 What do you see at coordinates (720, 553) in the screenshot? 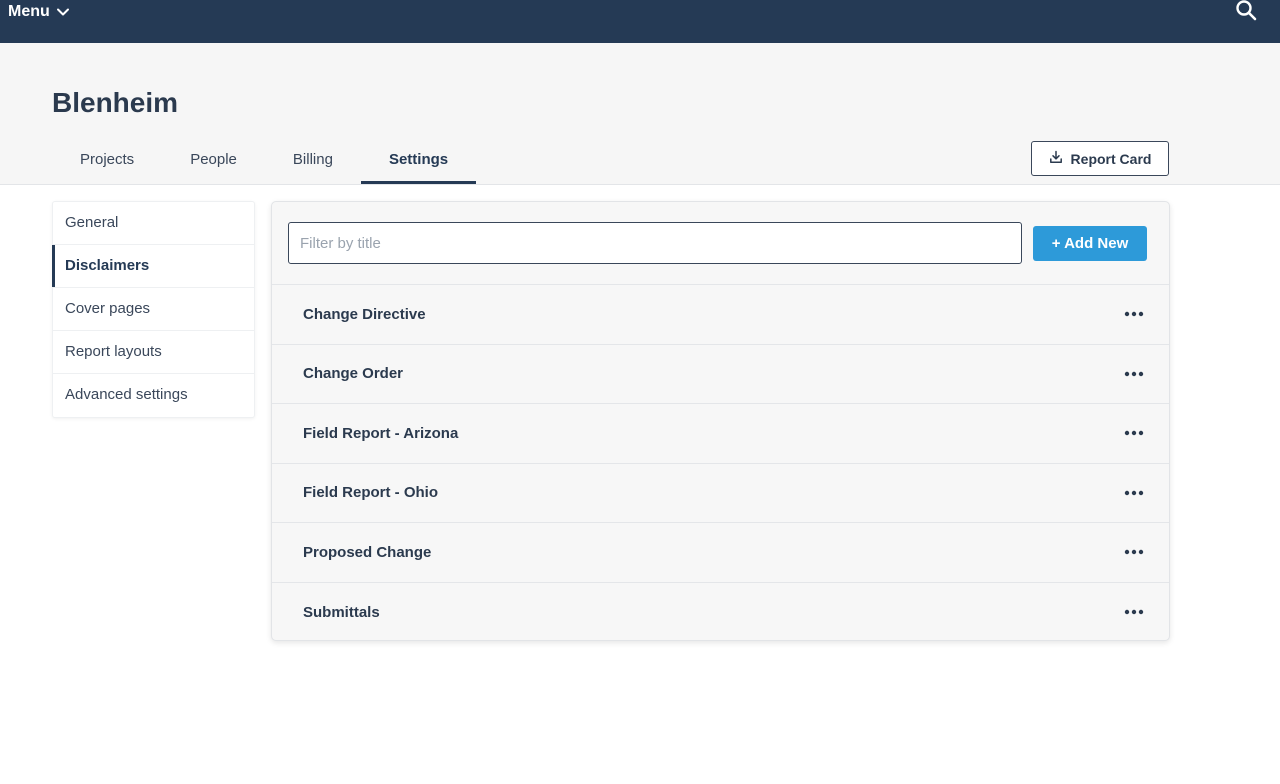
I see `list-item: Proposed Change` at bounding box center [720, 553].